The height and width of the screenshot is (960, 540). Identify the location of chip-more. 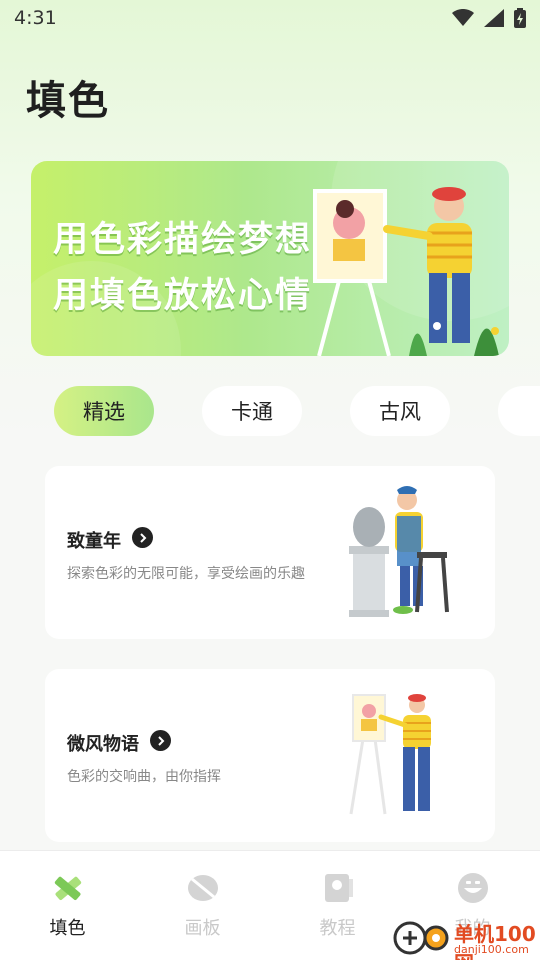
(519, 411).